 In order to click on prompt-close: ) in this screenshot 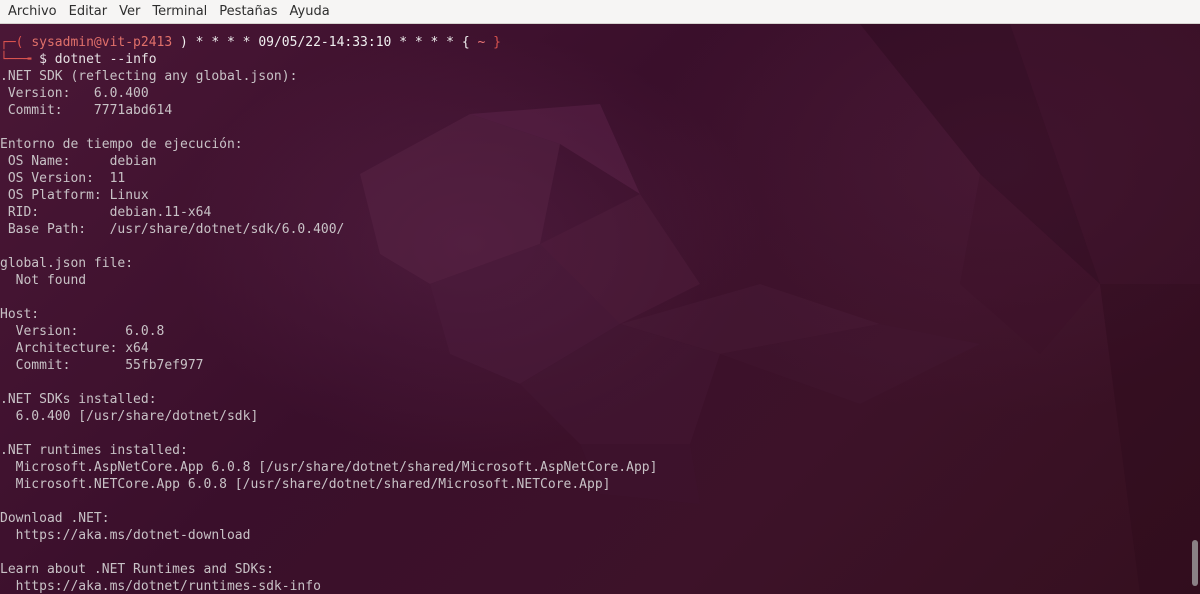, I will do `click(180, 42)`.